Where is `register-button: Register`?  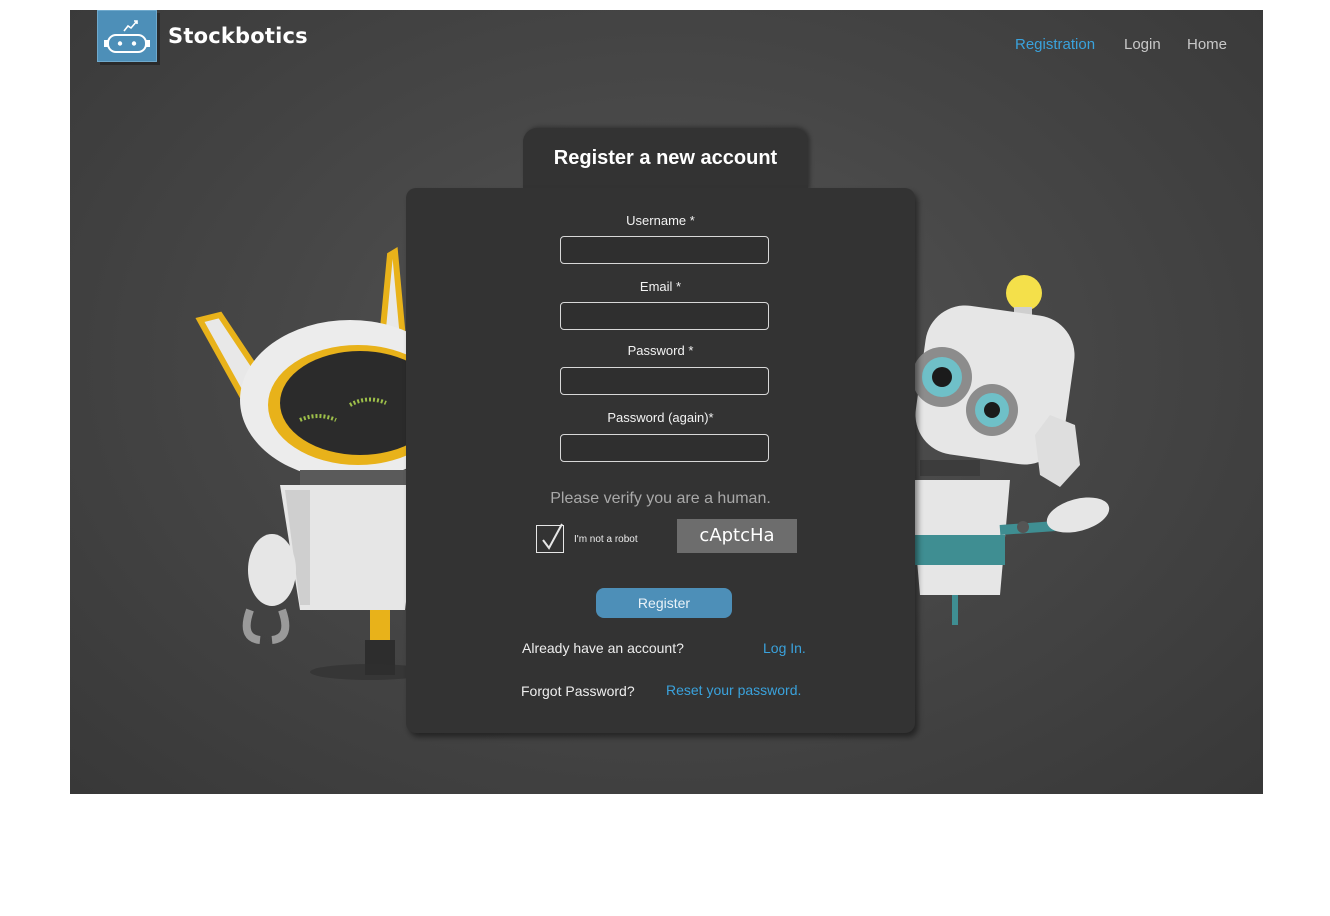 register-button: Register is located at coordinates (664, 603).